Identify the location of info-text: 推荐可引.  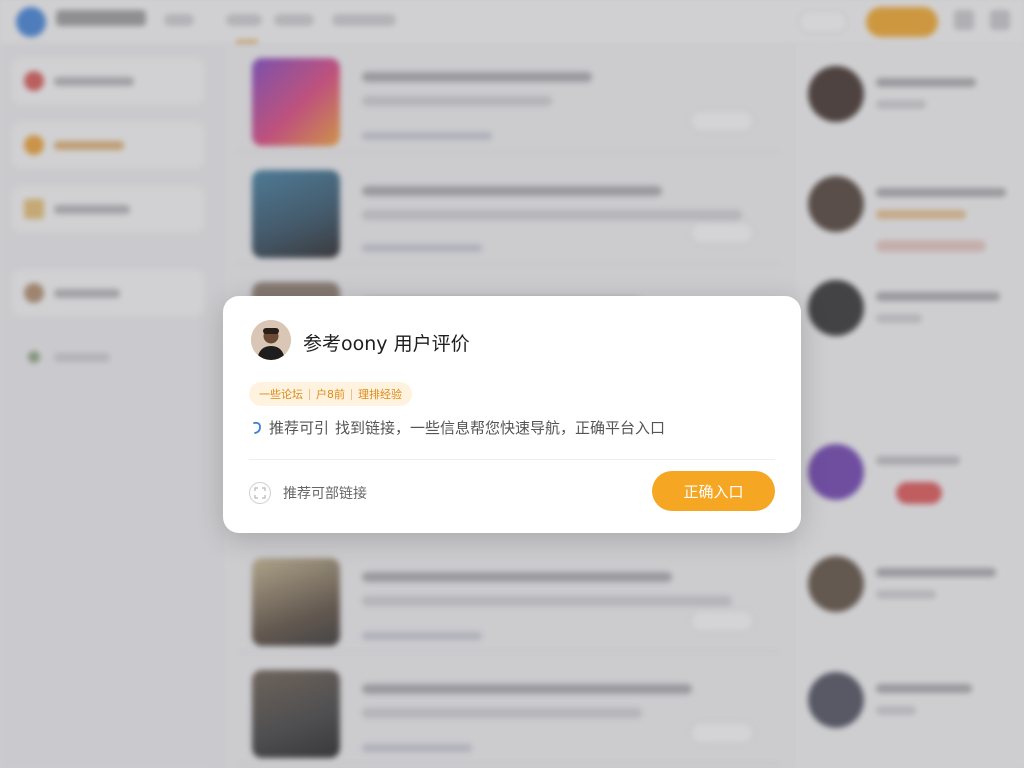
(299, 428).